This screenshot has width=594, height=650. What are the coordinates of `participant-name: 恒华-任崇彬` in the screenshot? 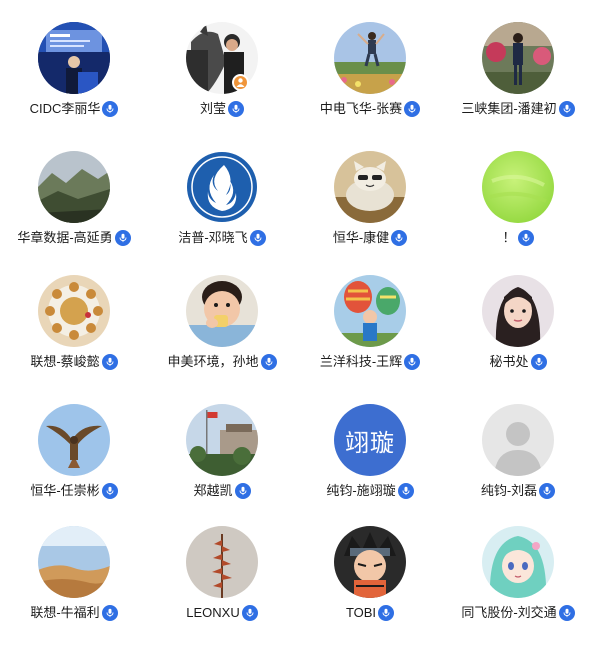 It's located at (65, 490).